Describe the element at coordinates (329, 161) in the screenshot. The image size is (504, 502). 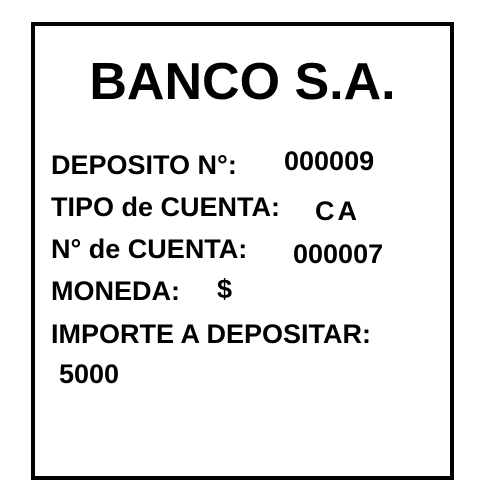
I see `deposit-number-value: 000009` at that location.